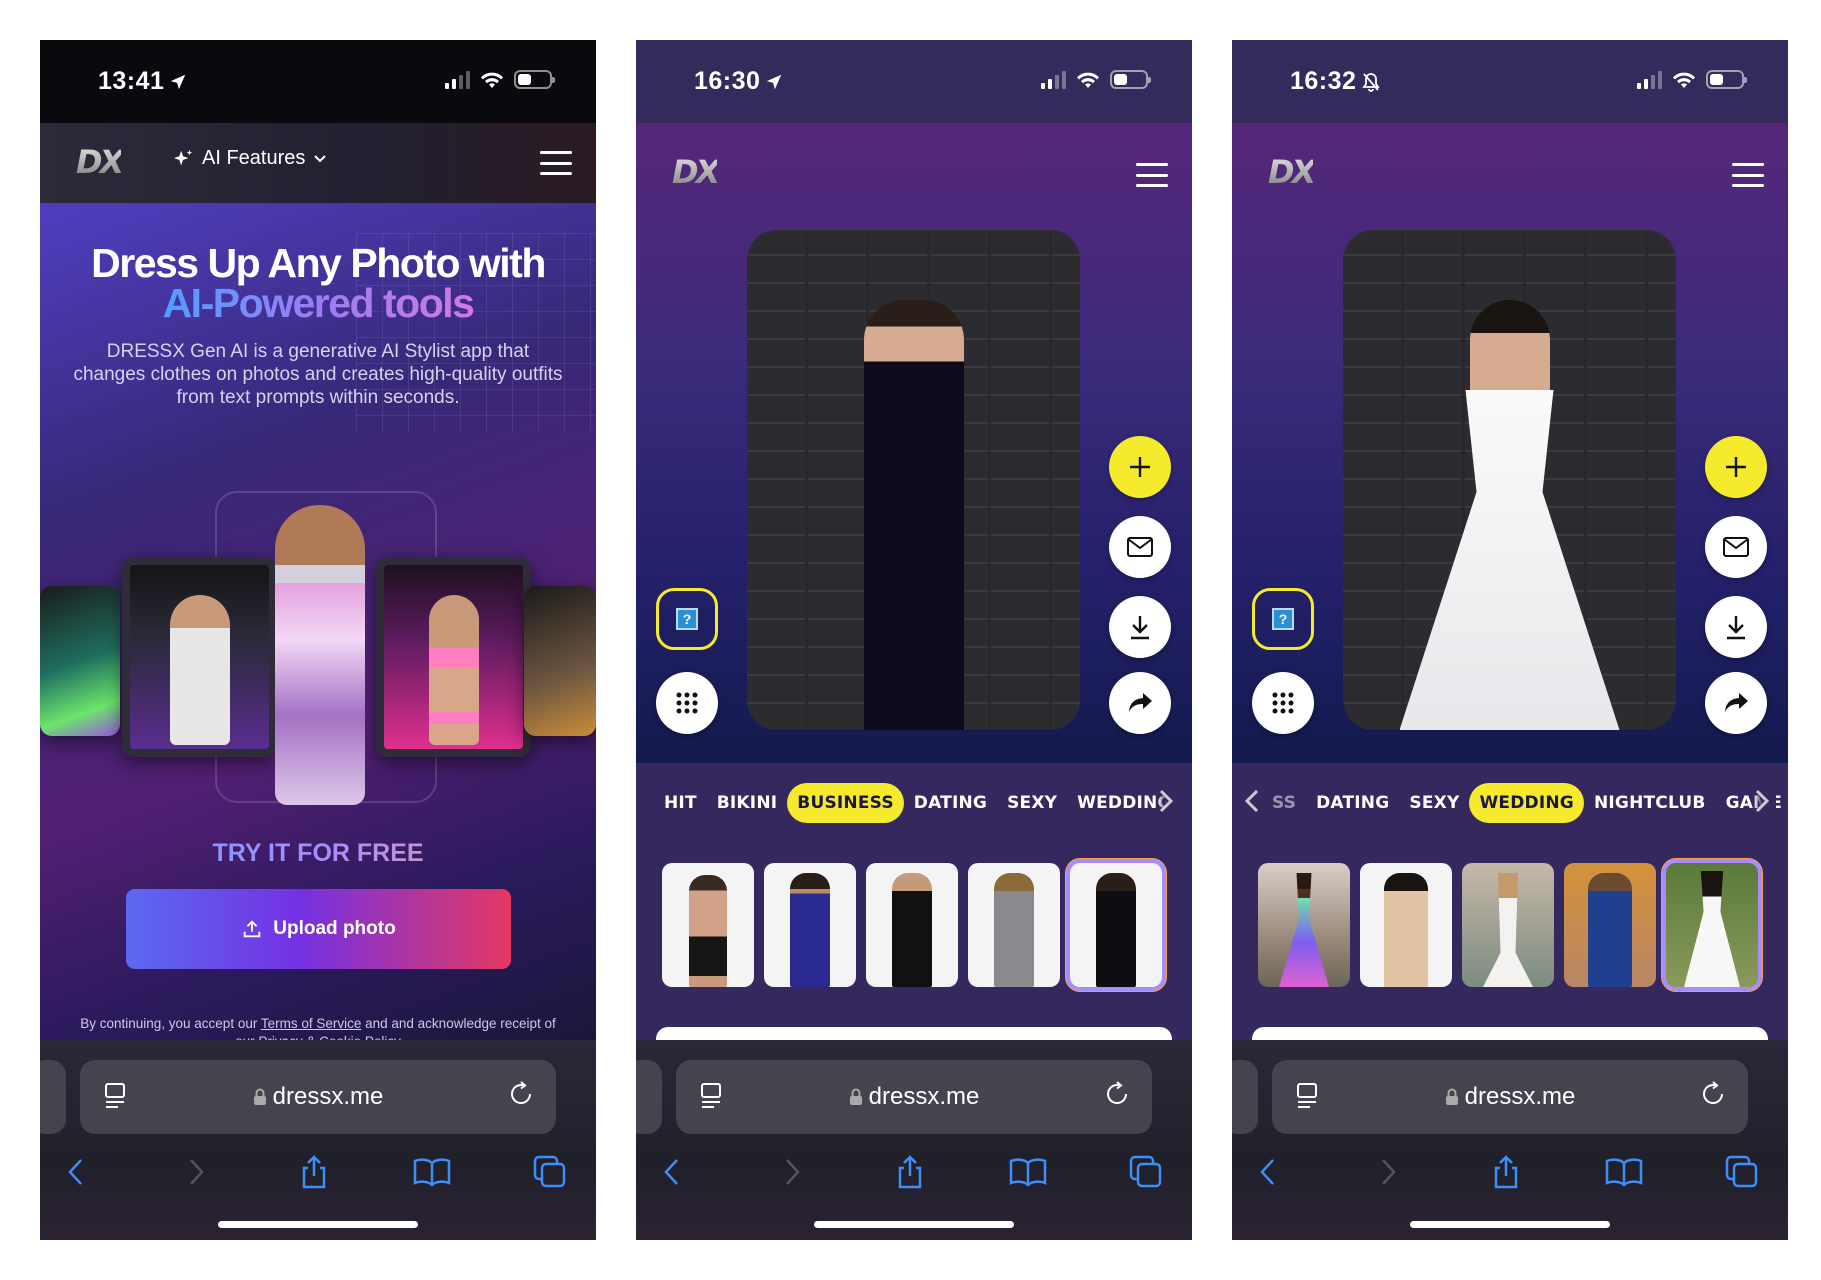 Image resolution: width=1821 pixels, height=1280 pixels. What do you see at coordinates (318, 651) in the screenshot?
I see `outfit-showcase` at bounding box center [318, 651].